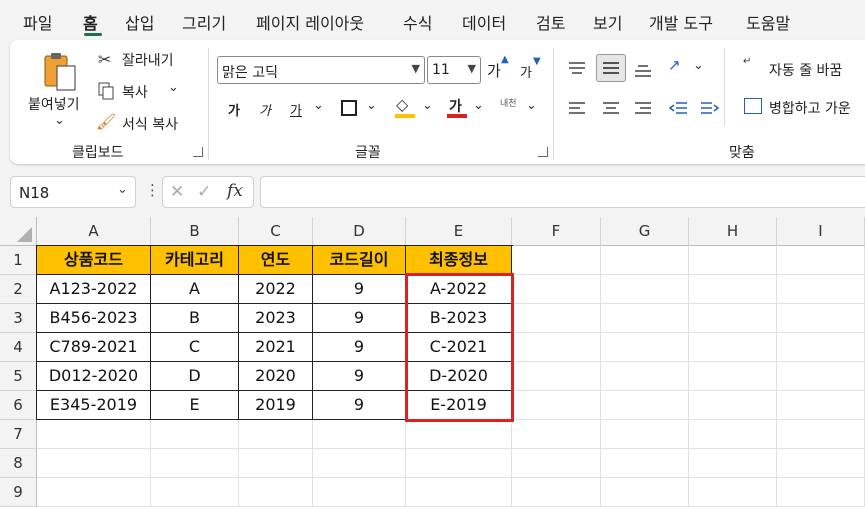 This screenshot has height=507, width=865. What do you see at coordinates (234, 109) in the screenshot?
I see `bold-button: 가` at bounding box center [234, 109].